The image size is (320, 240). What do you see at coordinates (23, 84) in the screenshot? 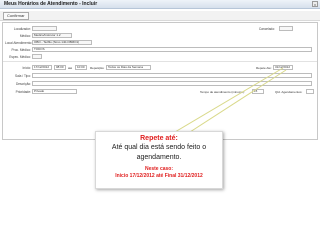
I see `descricao-label: Descrição:` at bounding box center [23, 84].